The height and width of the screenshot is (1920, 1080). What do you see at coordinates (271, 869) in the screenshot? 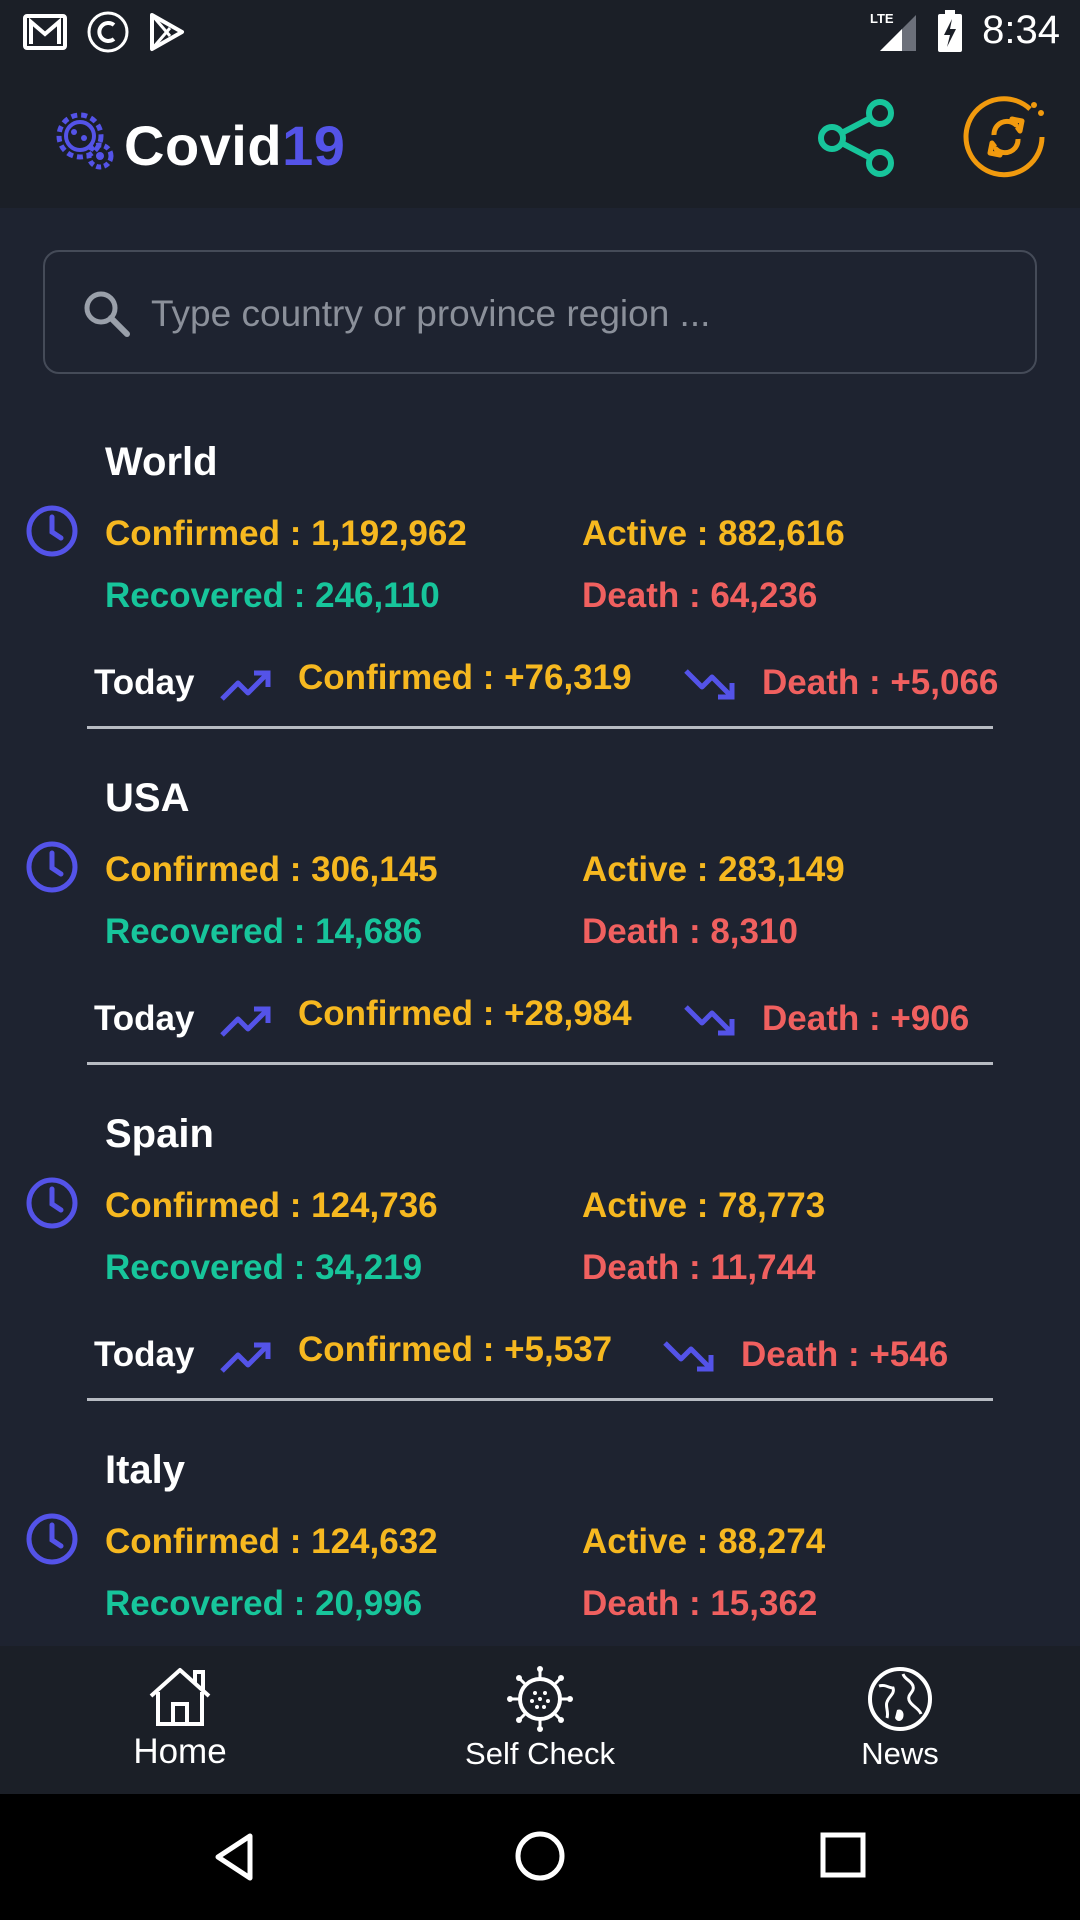
I see `confirmed-total: Confirmed : 306,145` at bounding box center [271, 869].